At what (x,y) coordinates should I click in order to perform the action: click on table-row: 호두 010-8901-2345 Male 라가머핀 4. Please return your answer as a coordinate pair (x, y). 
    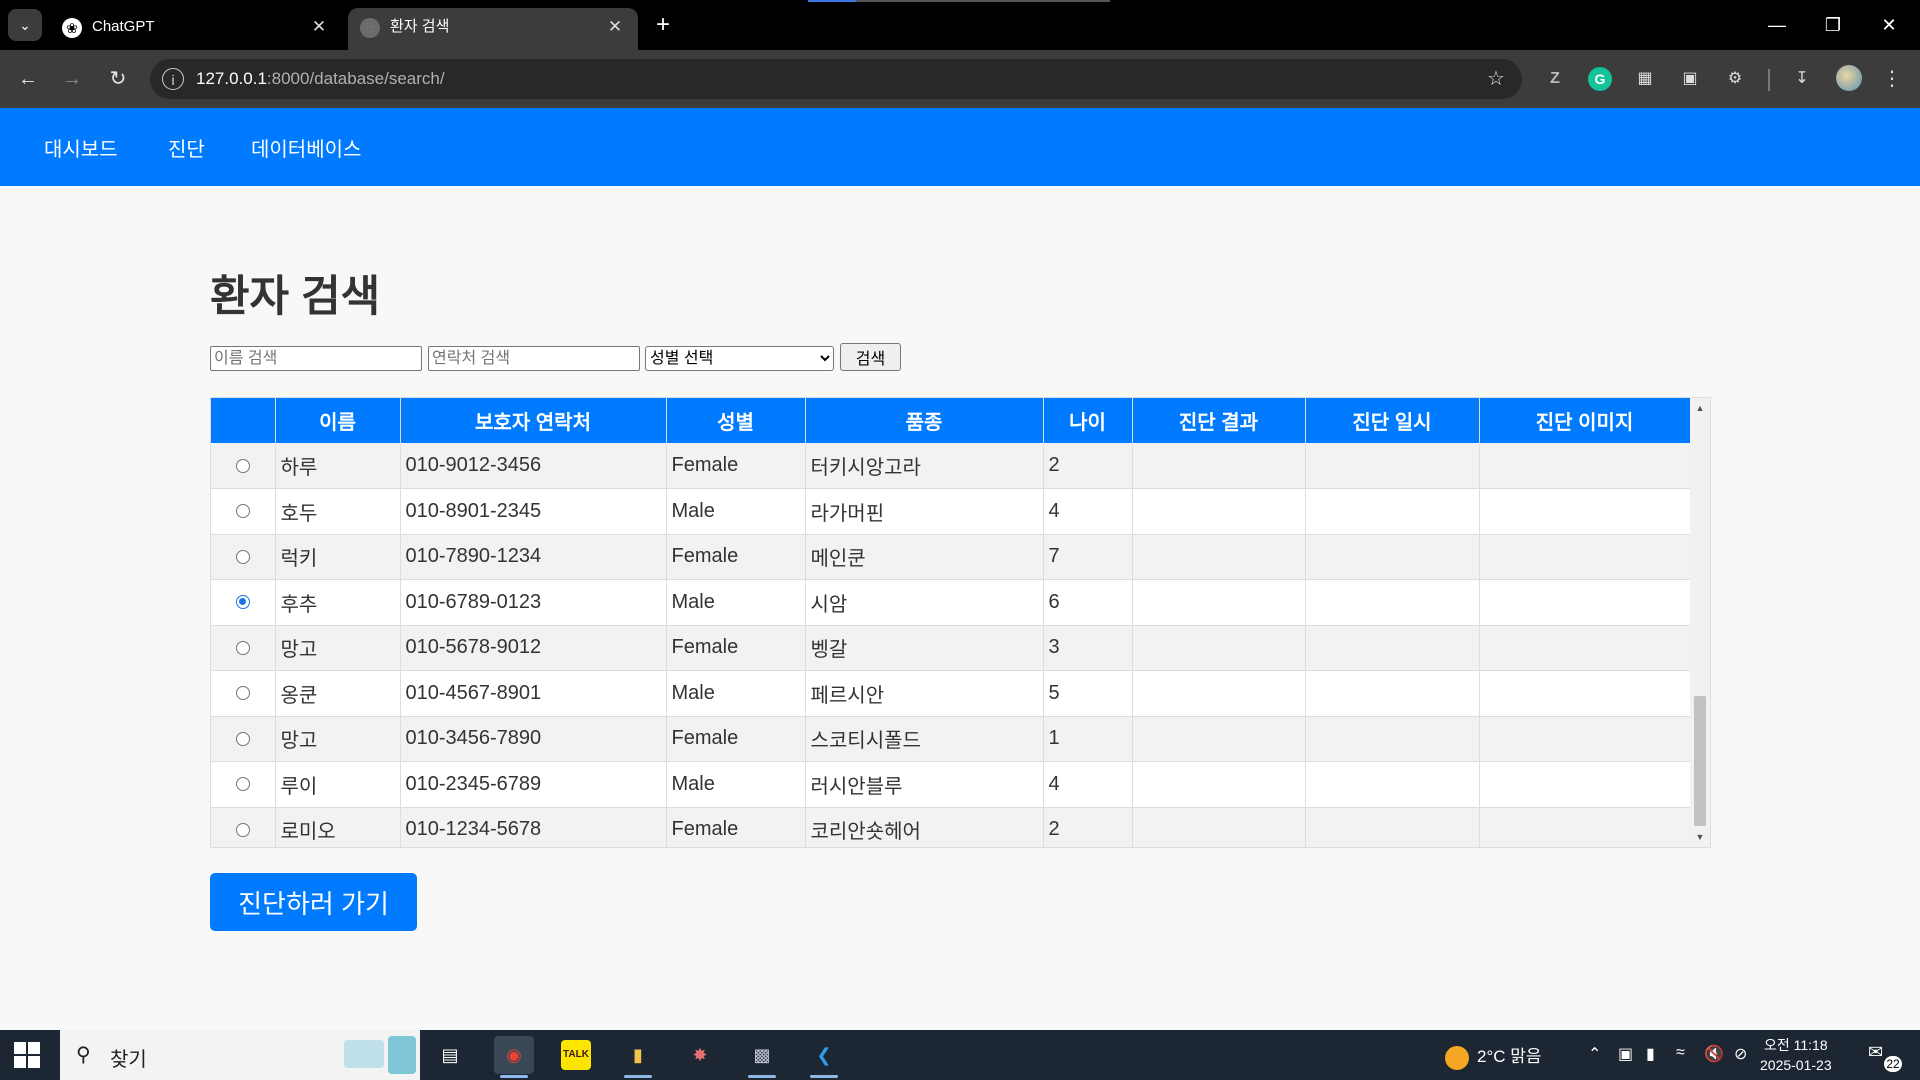
    Looking at the image, I should click on (951, 511).